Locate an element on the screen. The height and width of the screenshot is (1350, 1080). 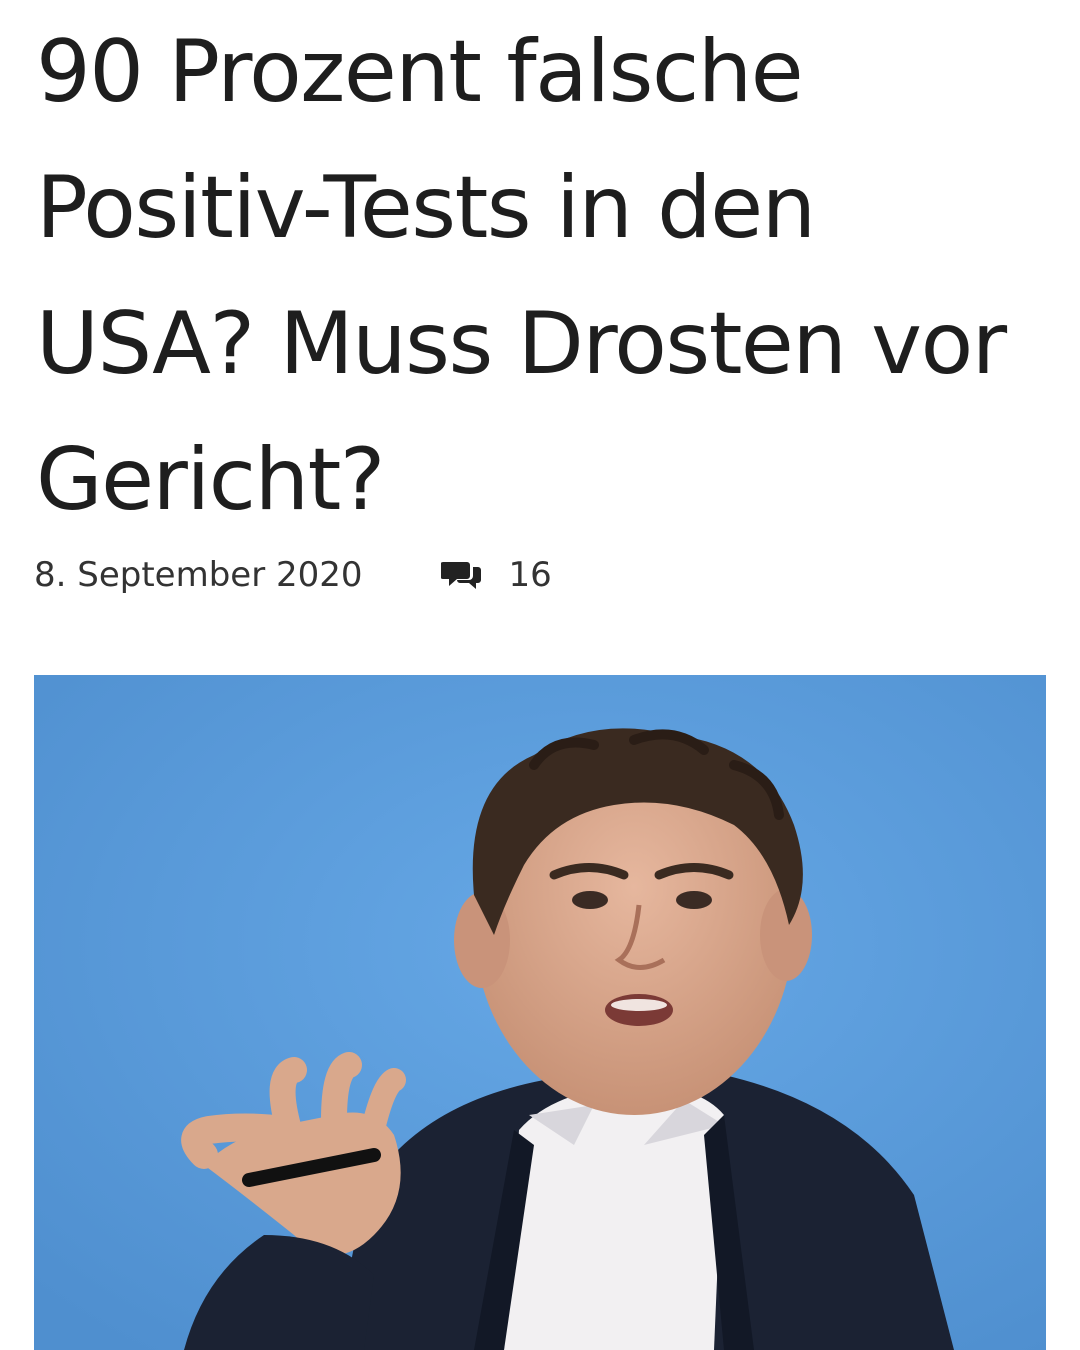
comments-icon is located at coordinates (460, 575).